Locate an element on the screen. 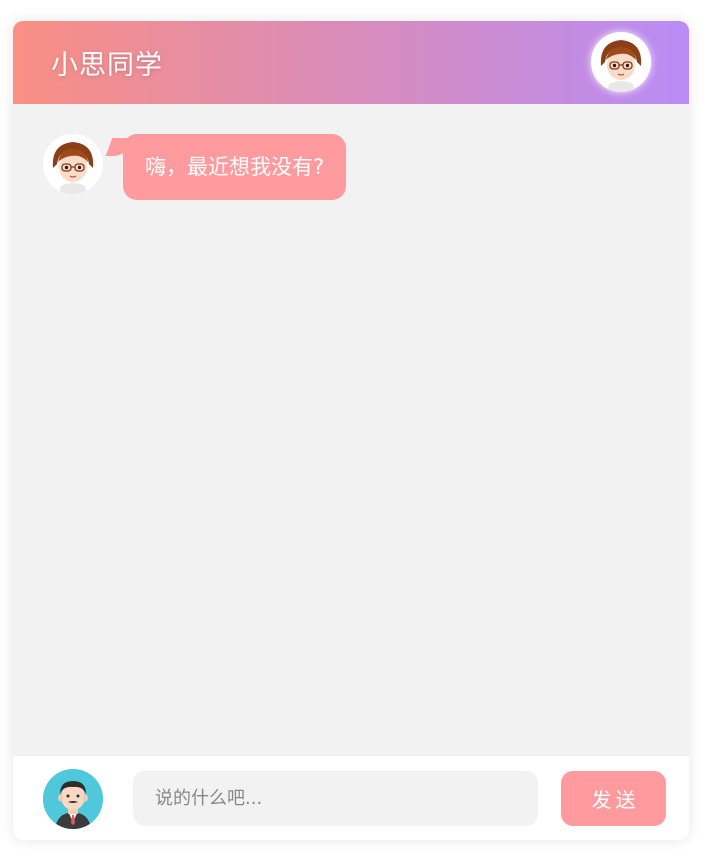 This screenshot has width=718, height=863. chat-header: 小思同学 is located at coordinates (351, 62).